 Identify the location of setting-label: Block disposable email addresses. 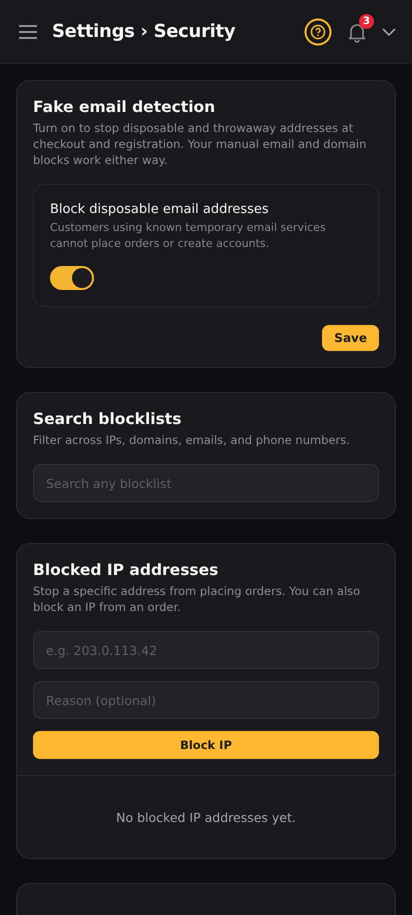
(160, 209).